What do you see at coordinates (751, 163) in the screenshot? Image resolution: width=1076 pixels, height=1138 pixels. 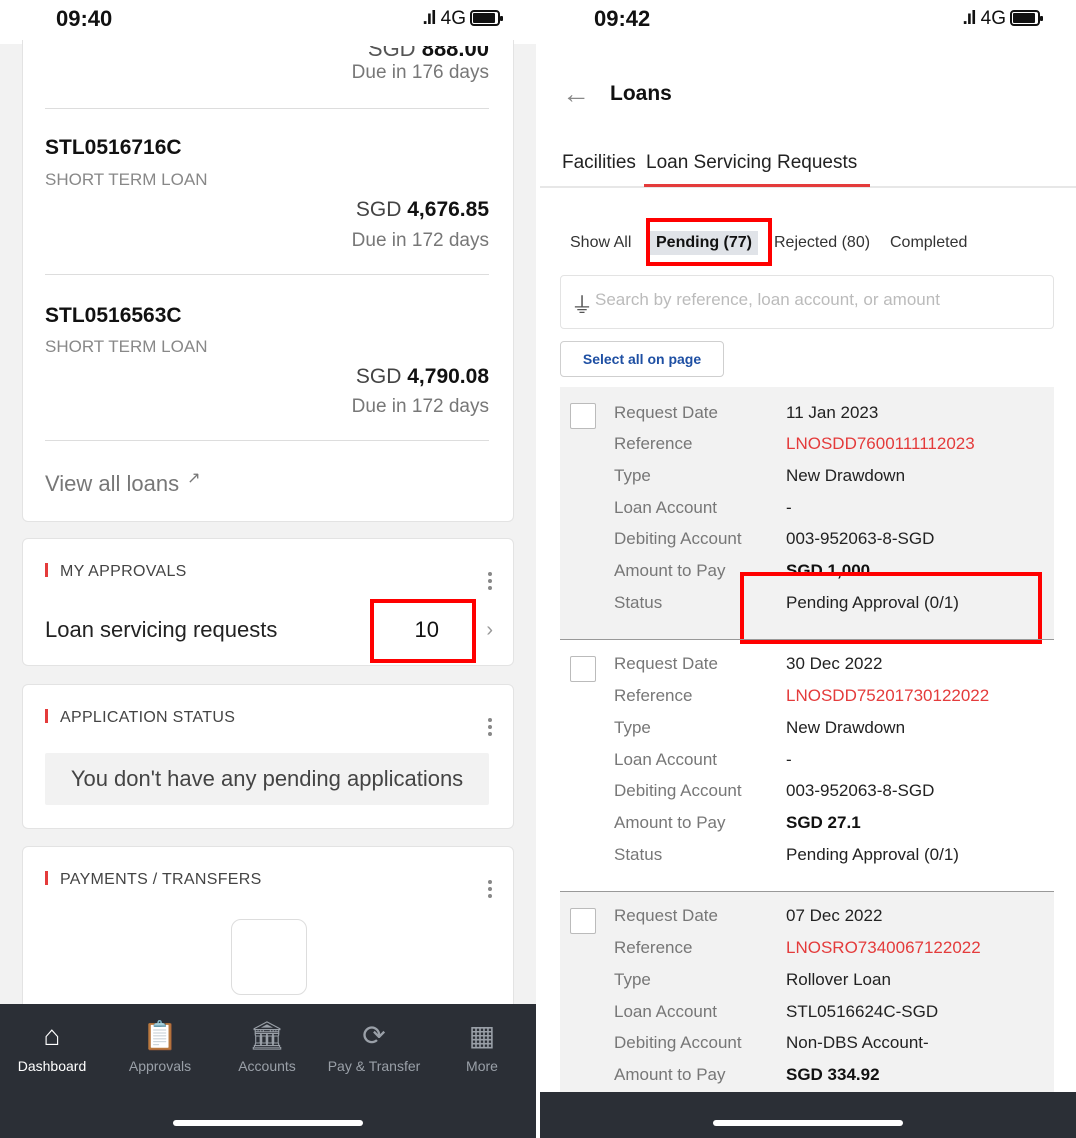 I see `tab-loan-servicing-requests: Loan Servicing Requests` at bounding box center [751, 163].